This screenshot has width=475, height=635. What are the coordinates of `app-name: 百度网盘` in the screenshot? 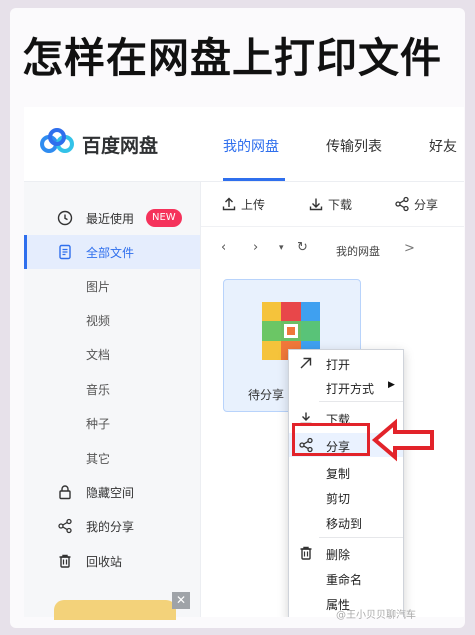 It's located at (120, 146).